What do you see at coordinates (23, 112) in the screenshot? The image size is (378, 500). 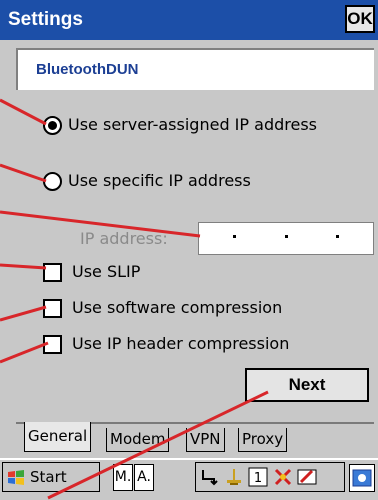 I see `callout-line-server-ip` at bounding box center [23, 112].